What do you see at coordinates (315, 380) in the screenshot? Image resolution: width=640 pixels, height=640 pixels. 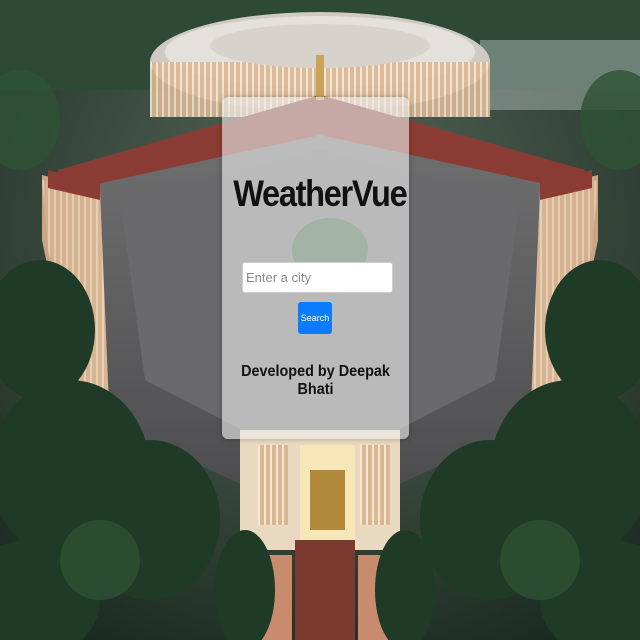 I see `developer-credit: Developed by Deepak Bhati` at bounding box center [315, 380].